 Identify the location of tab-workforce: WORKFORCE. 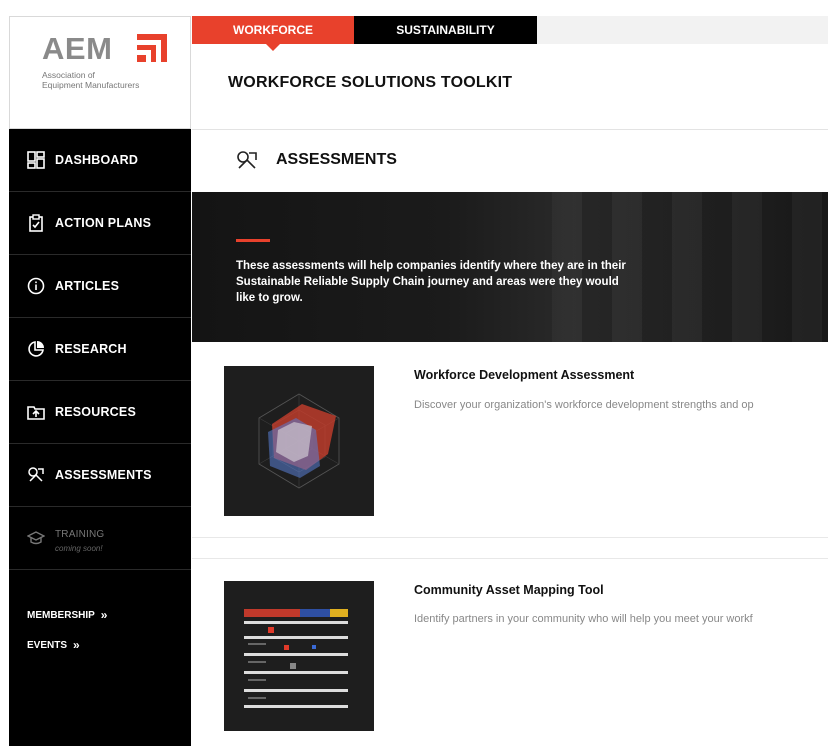
(273, 33).